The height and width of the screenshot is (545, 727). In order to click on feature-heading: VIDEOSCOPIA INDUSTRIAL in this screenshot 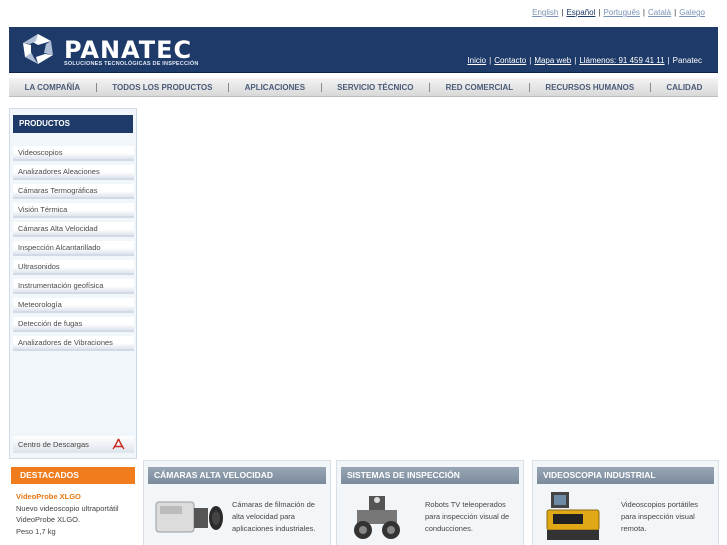, I will do `click(625, 475)`.